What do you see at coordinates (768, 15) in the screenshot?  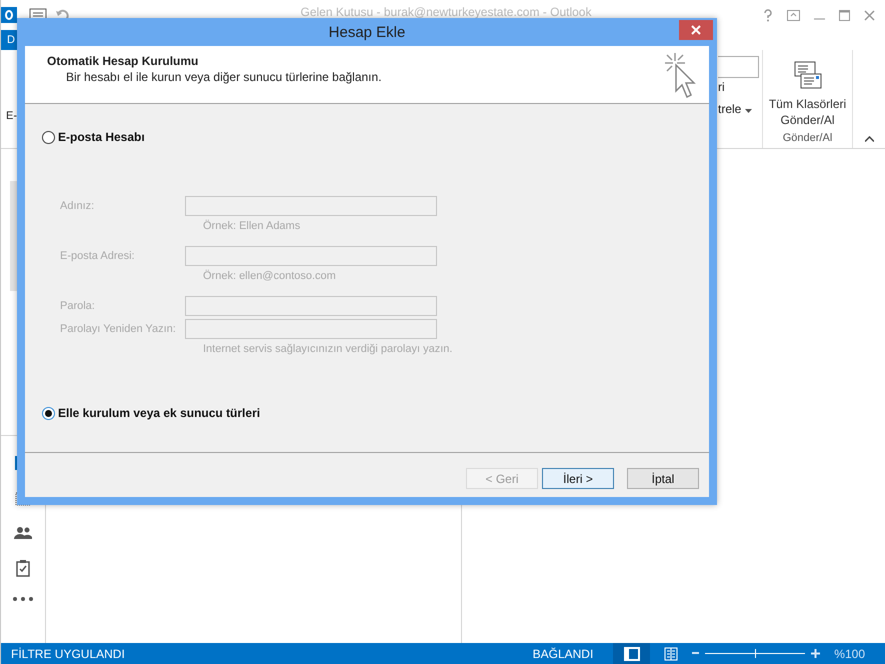 I see `help-icon` at bounding box center [768, 15].